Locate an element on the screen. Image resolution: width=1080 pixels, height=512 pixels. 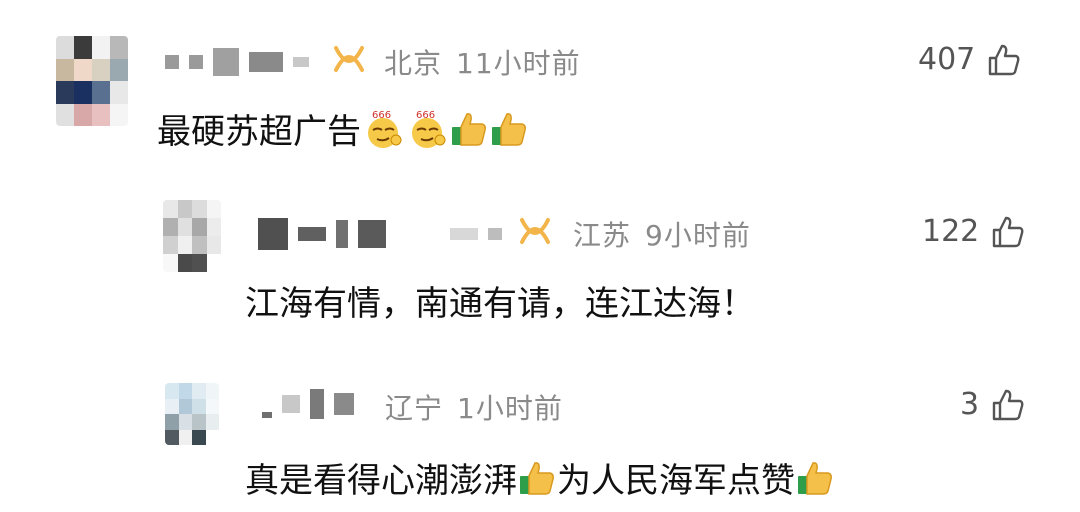
comment-text: 最硬苏超广告 666 666 is located at coordinates (343, 128).